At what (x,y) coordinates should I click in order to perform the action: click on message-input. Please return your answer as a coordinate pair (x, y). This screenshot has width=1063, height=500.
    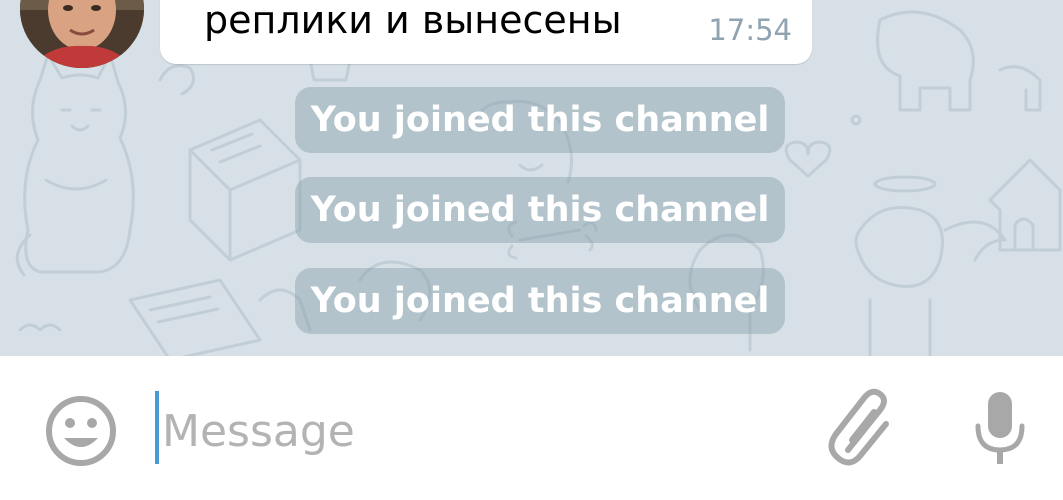
    Looking at the image, I should click on (462, 431).